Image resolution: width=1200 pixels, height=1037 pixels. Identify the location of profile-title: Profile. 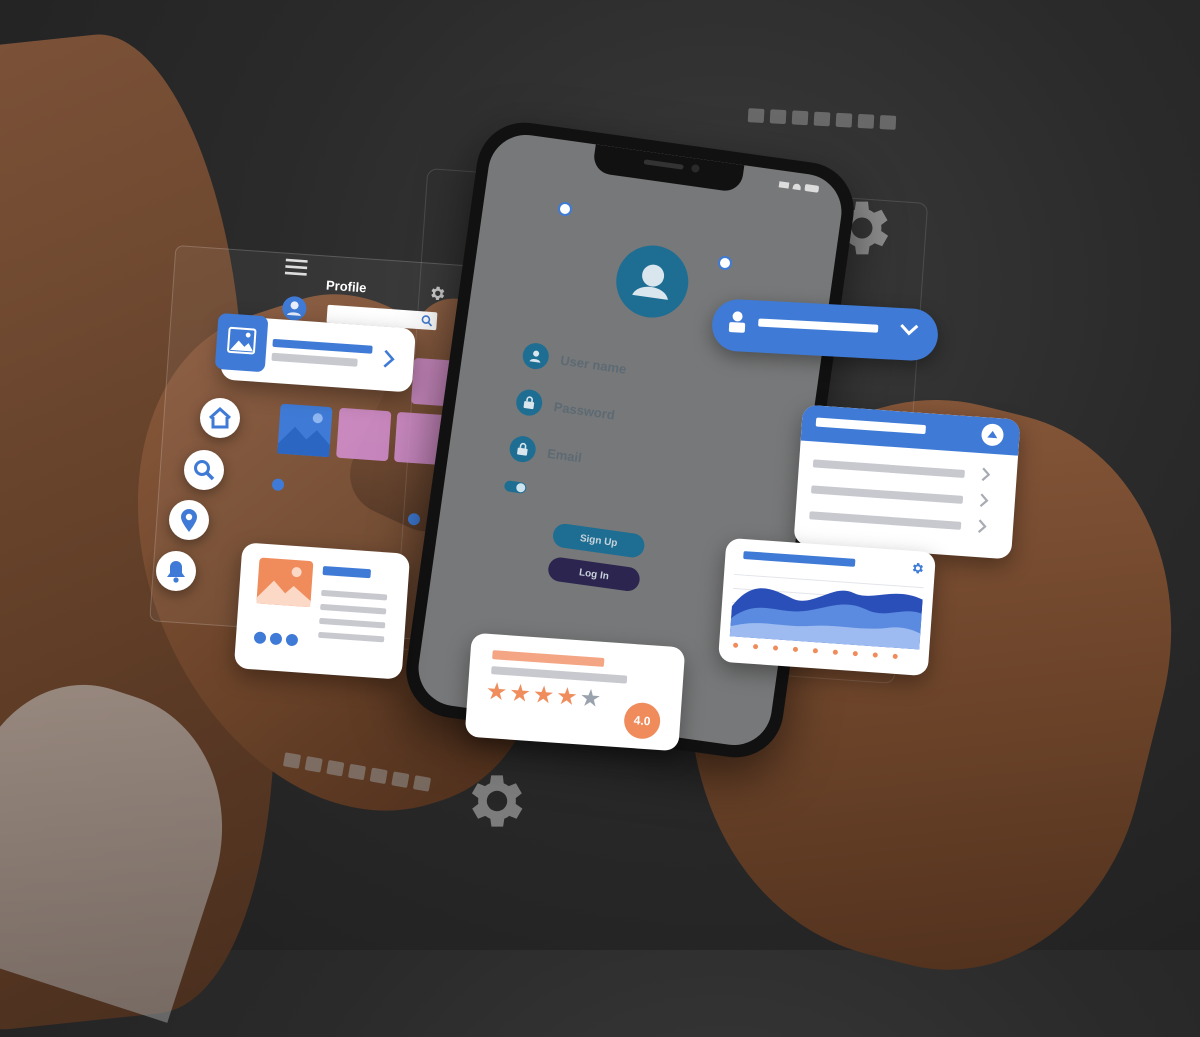
(346, 286).